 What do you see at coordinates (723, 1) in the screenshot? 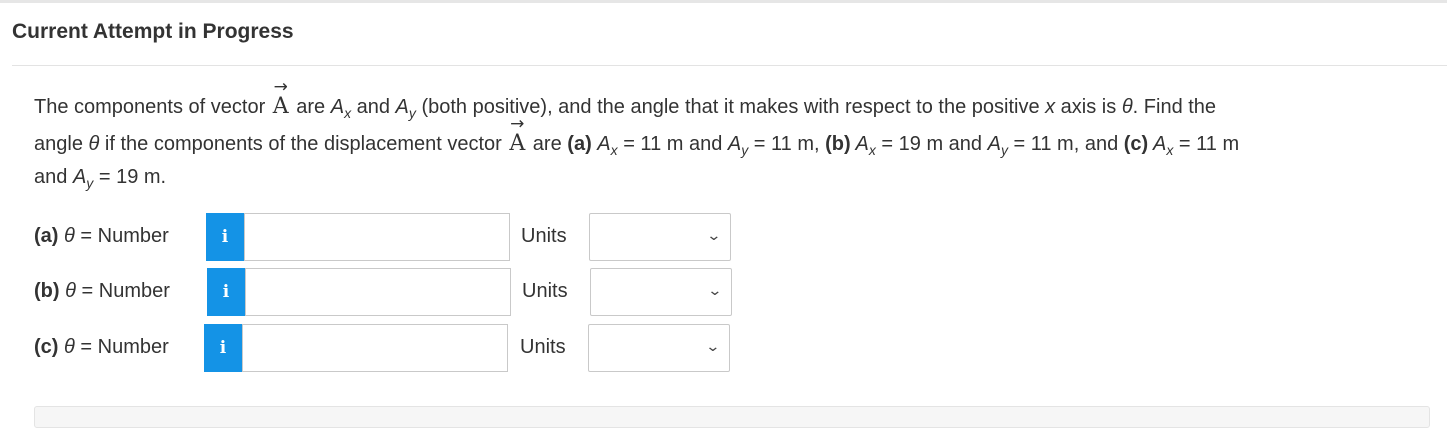
I see `top-border` at bounding box center [723, 1].